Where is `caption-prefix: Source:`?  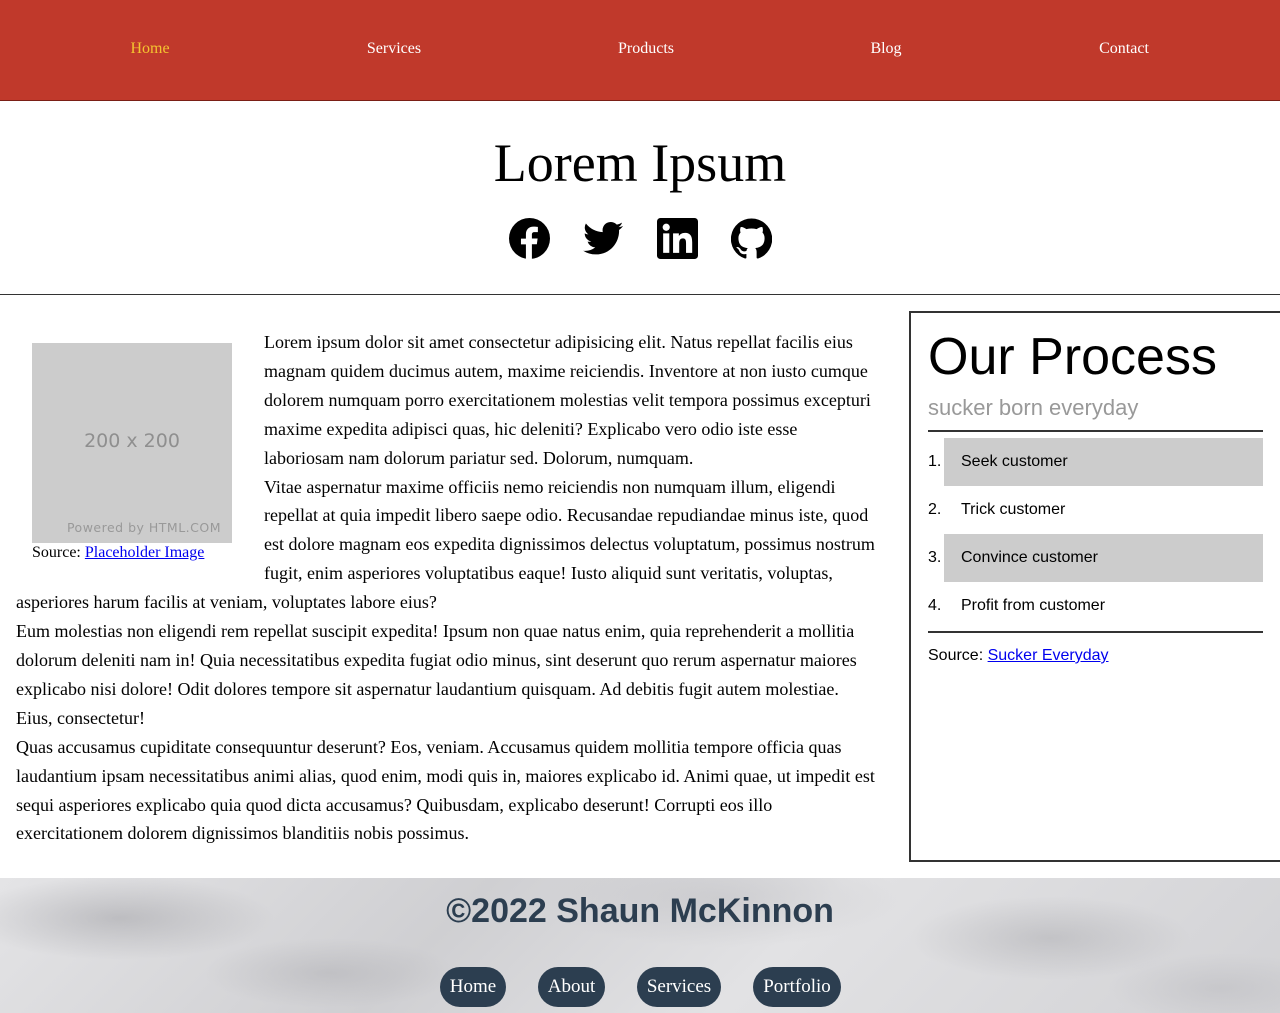 caption-prefix: Source: is located at coordinates (58, 552).